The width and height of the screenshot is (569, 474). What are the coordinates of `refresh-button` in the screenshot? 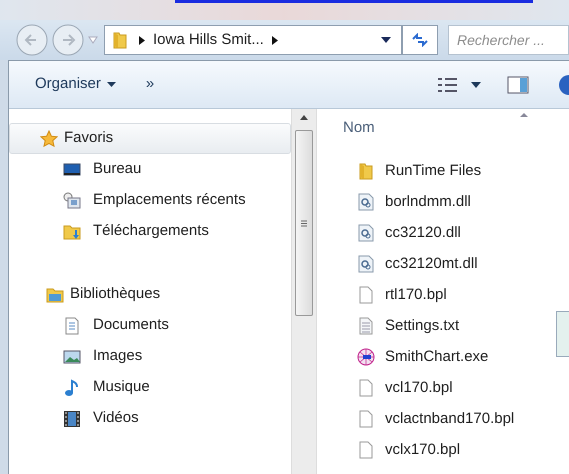 It's located at (420, 40).